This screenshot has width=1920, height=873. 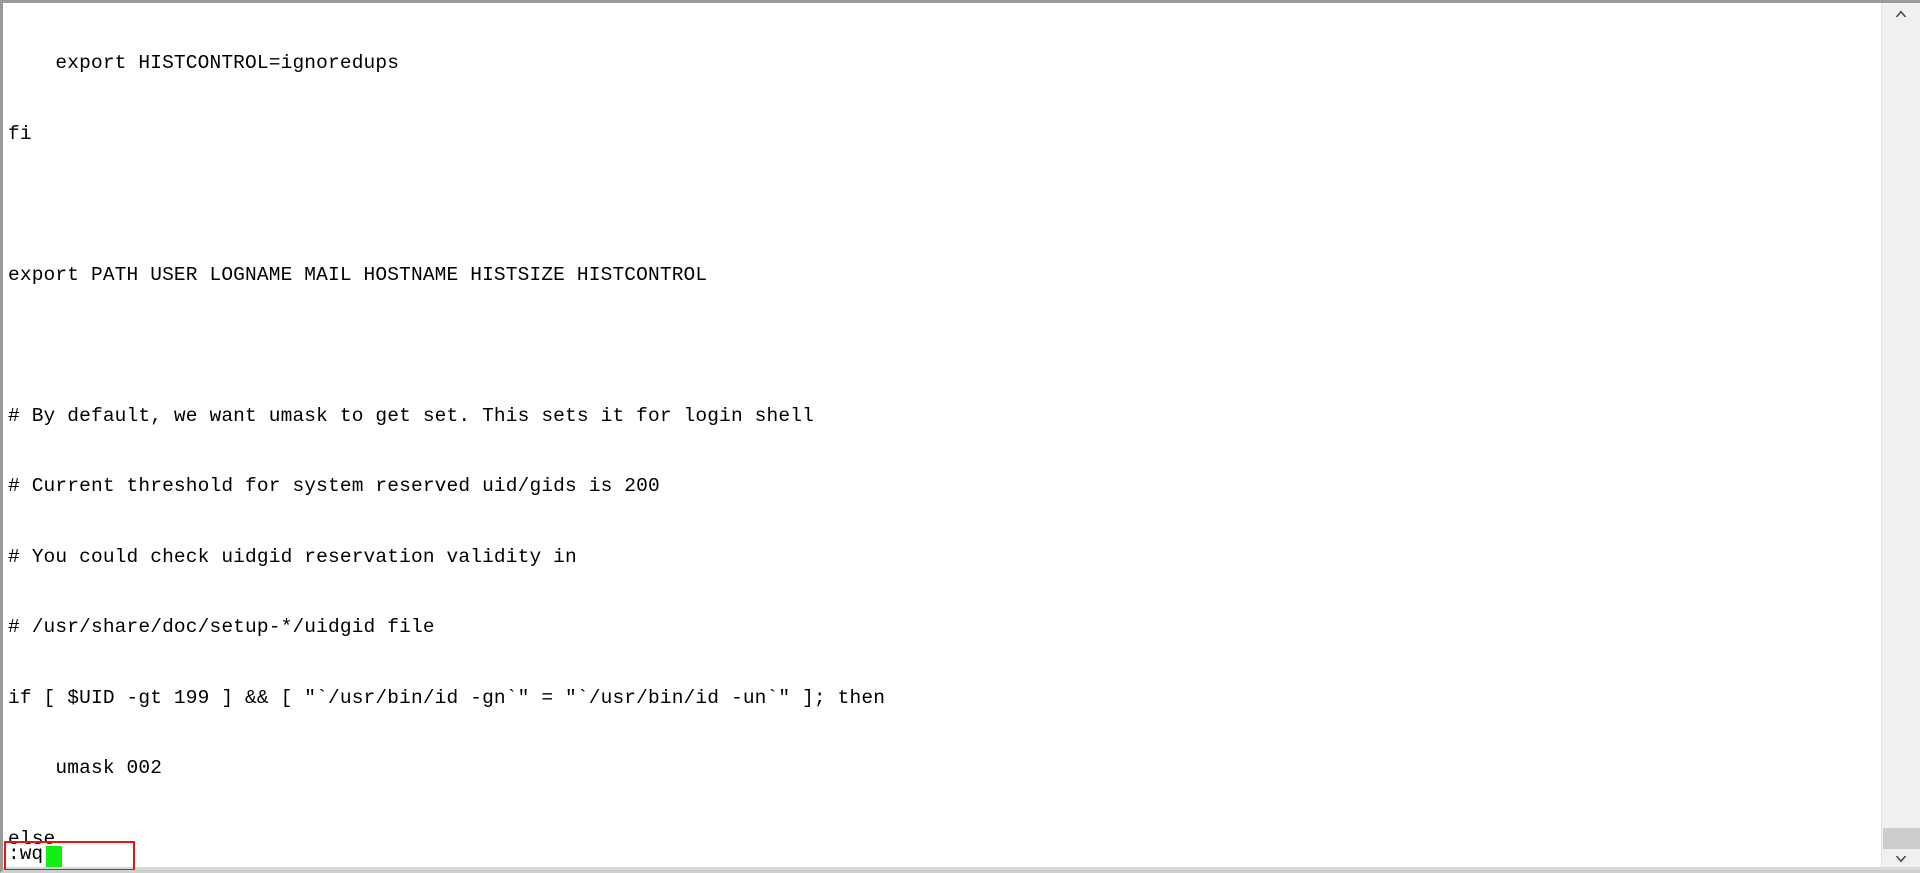 What do you see at coordinates (25, 855) in the screenshot?
I see `command-prompt: :wq` at bounding box center [25, 855].